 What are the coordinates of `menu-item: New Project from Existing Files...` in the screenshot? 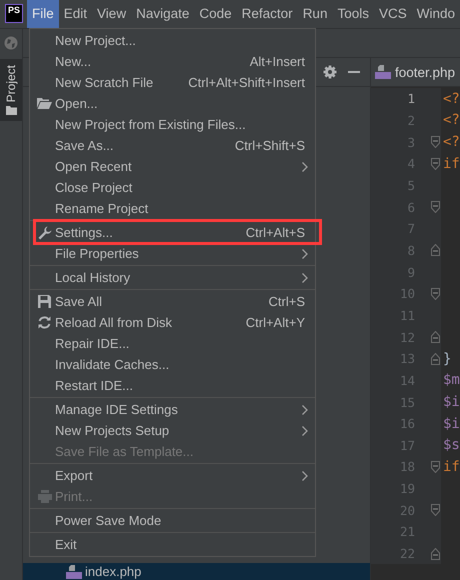 It's located at (172, 124).